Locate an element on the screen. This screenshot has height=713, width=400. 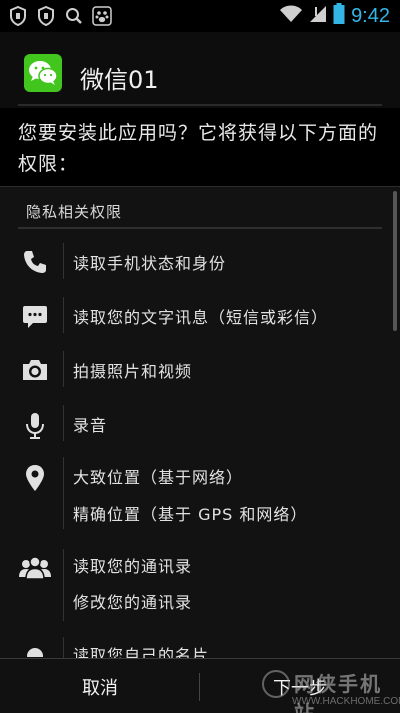
install-question: 您要安装此应用吗？它将获得以下方面的权限： is located at coordinates (198, 148).